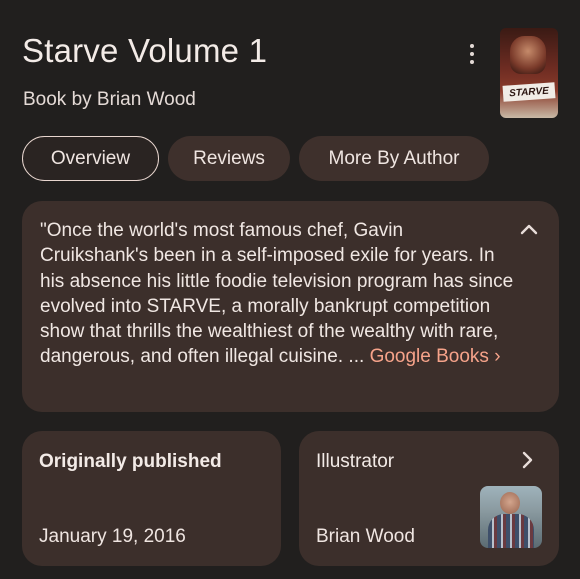  Describe the element at coordinates (355, 461) in the screenshot. I see `illustrator-heading: Illustrator` at that location.